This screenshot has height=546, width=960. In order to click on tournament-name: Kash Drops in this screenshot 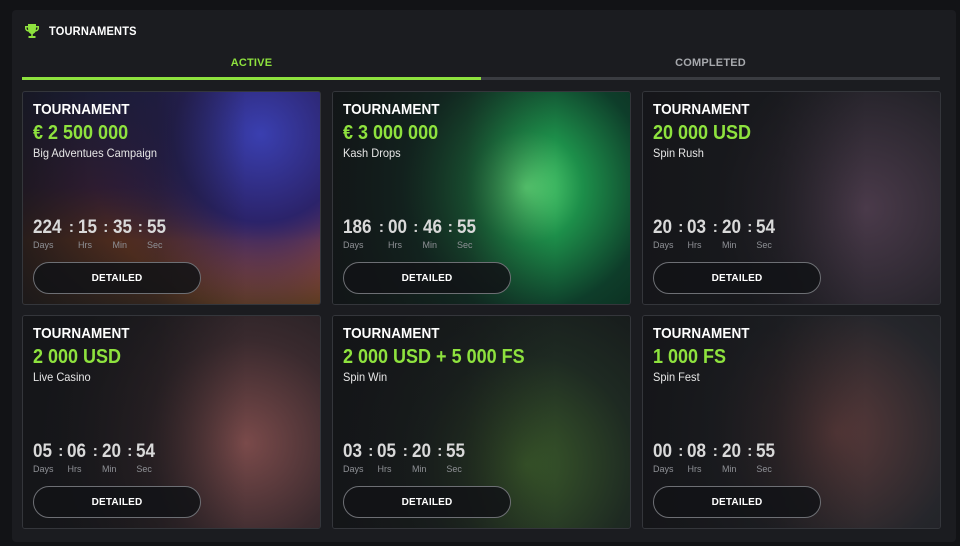, I will do `click(372, 153)`.